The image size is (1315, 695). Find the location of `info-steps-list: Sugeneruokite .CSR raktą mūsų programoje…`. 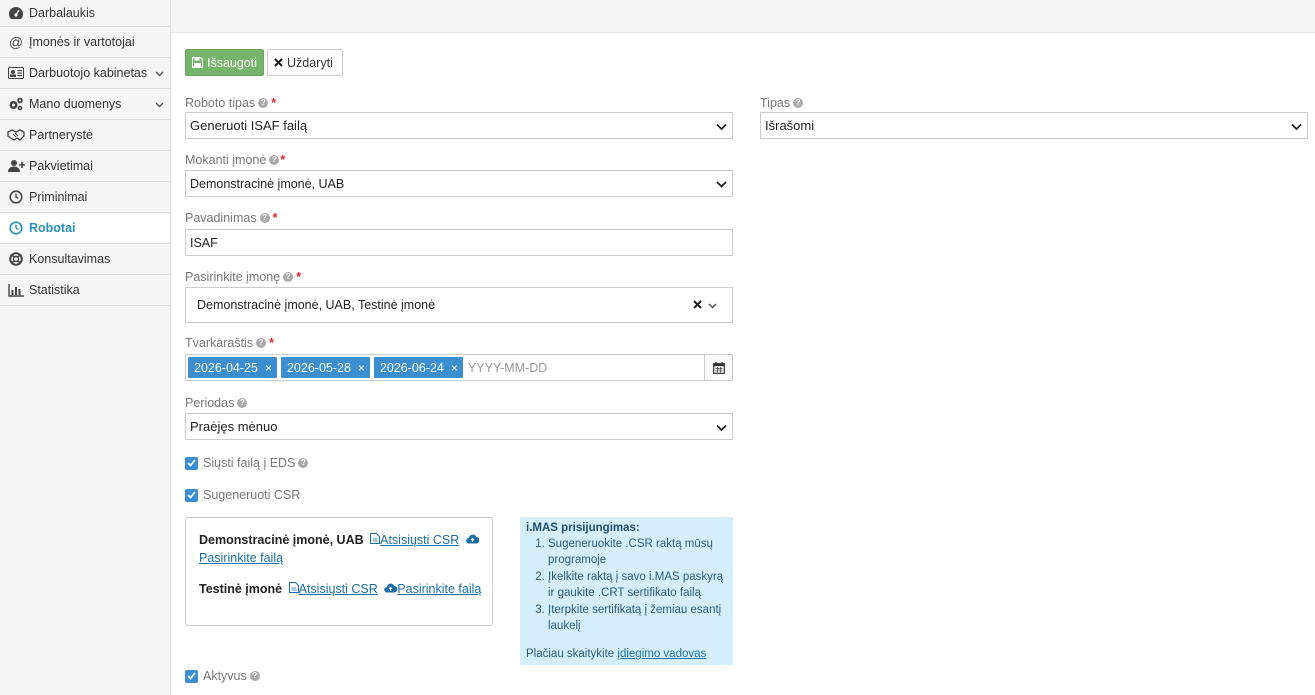

info-steps-list: Sugeneruokite .CSR raktą mūsų programoje… is located at coordinates (626, 585).